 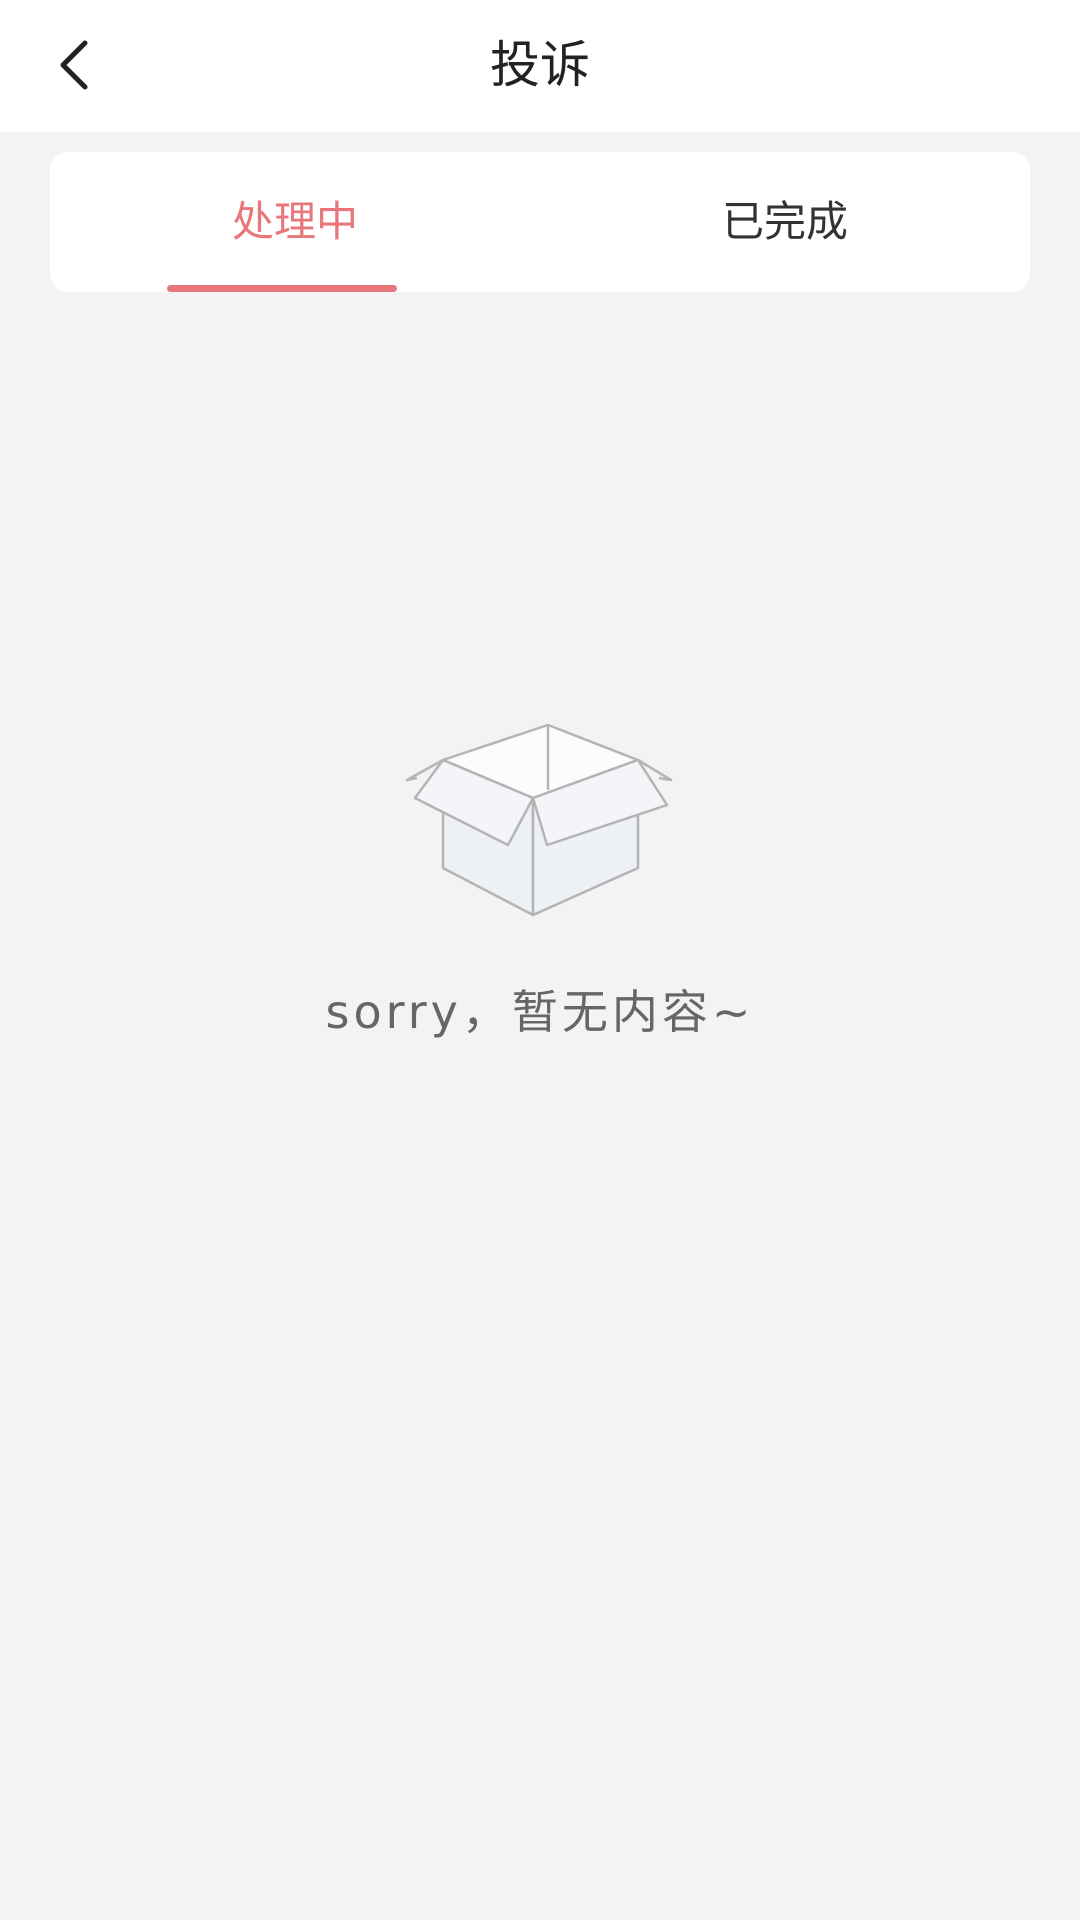 I want to click on header-bar: 投诉, so click(x=540, y=66).